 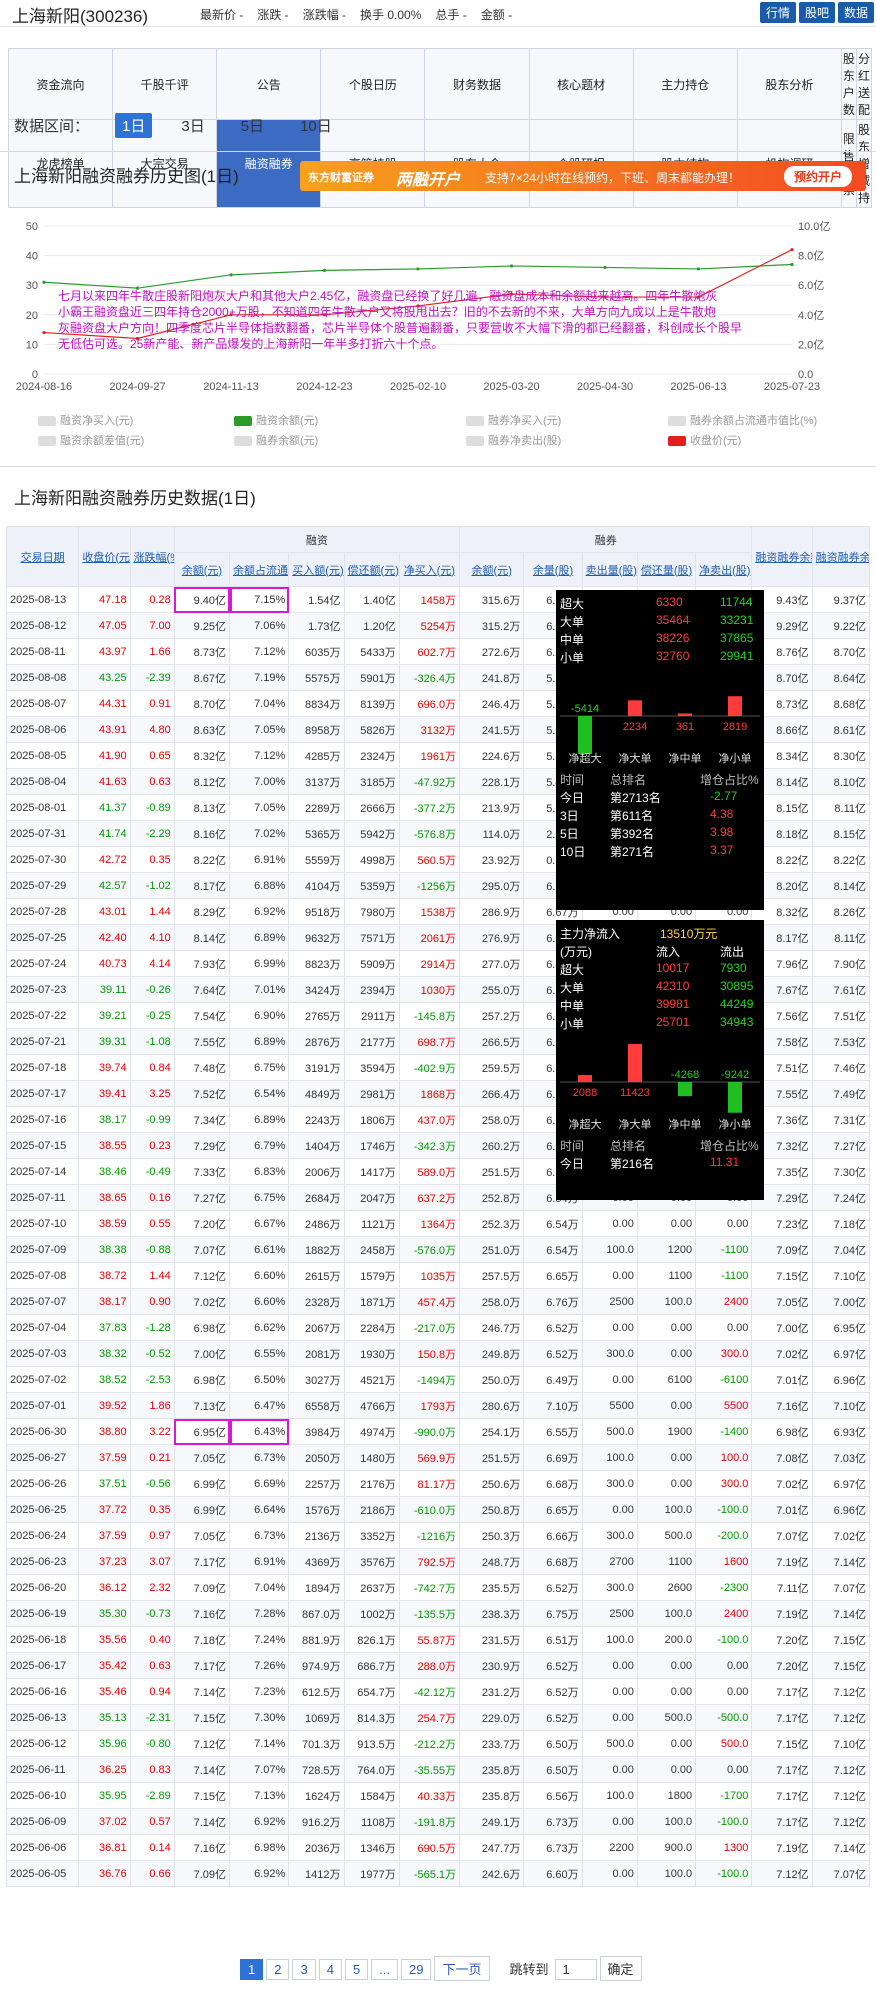 What do you see at coordinates (269, 84) in the screenshot?
I see `nav-item: 公告` at bounding box center [269, 84].